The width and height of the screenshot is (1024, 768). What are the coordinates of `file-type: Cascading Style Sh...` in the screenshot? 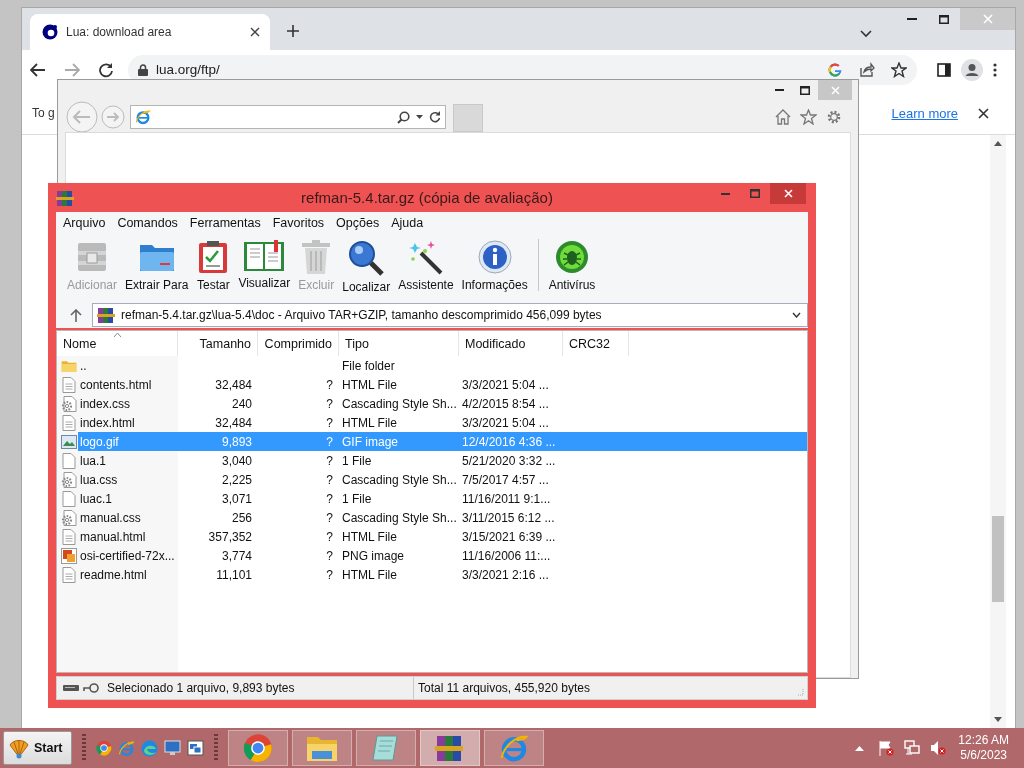 It's located at (399, 480).